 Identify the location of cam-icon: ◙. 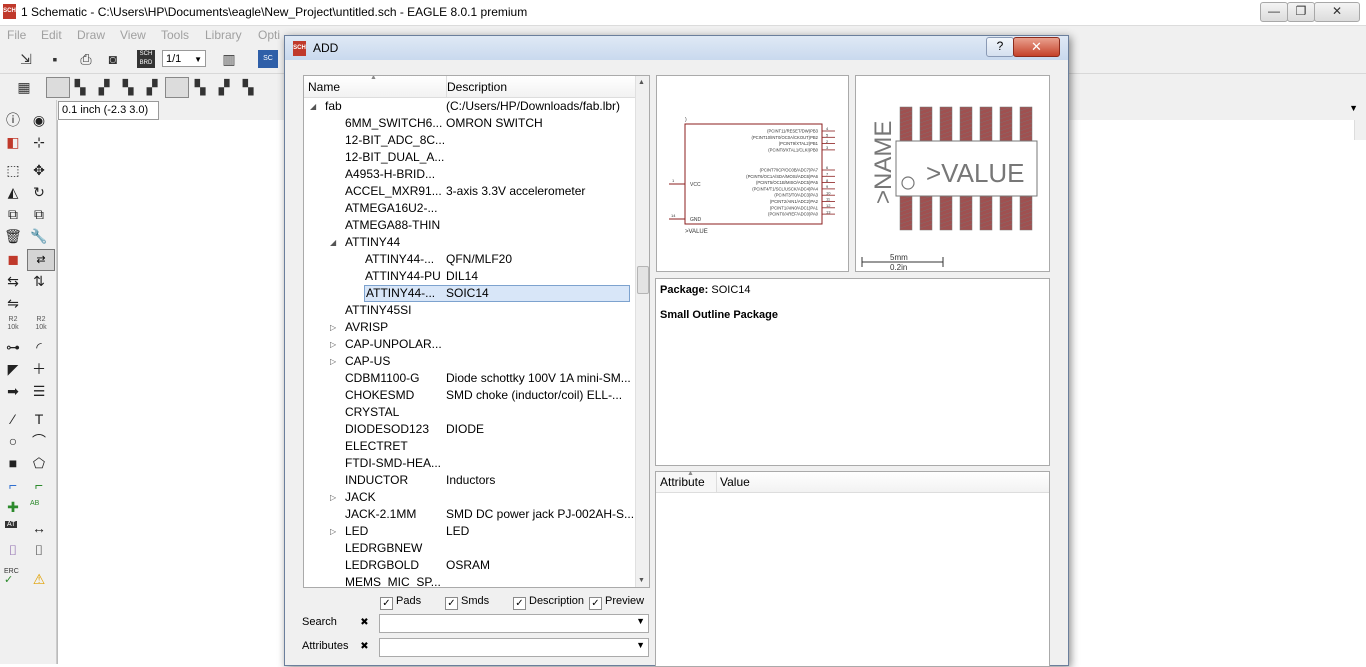
(113, 59).